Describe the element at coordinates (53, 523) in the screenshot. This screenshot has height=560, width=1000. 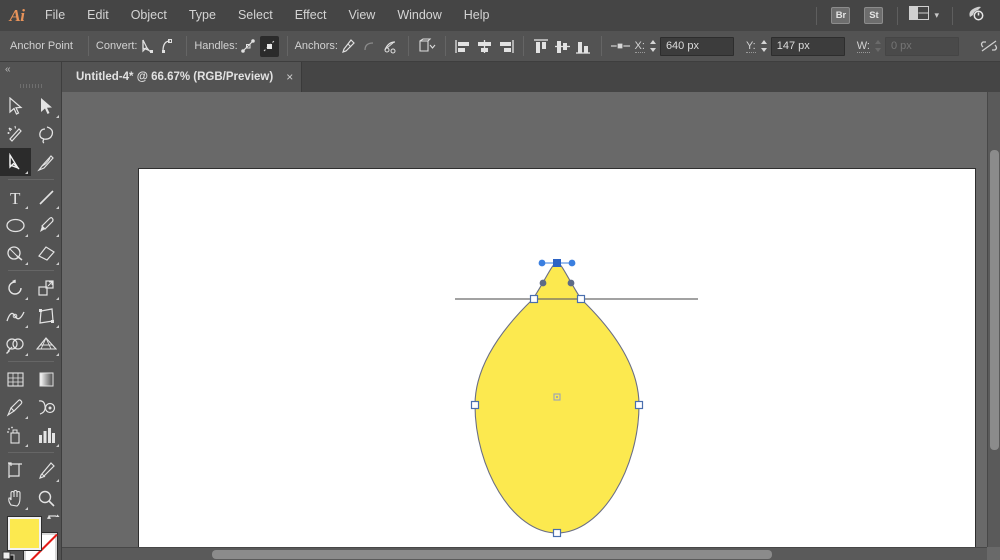
I see `swap-fill-stroke-icon` at that location.